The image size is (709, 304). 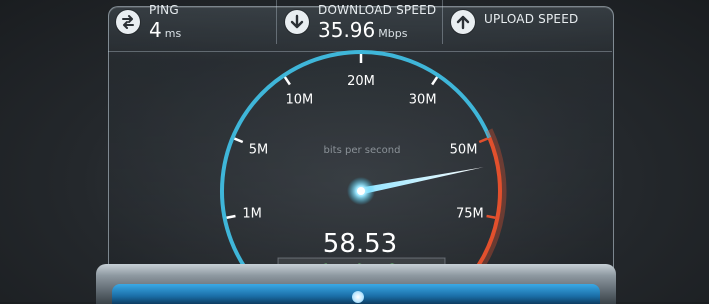 I want to click on gauge-tick-label: 30M, so click(x=423, y=100).